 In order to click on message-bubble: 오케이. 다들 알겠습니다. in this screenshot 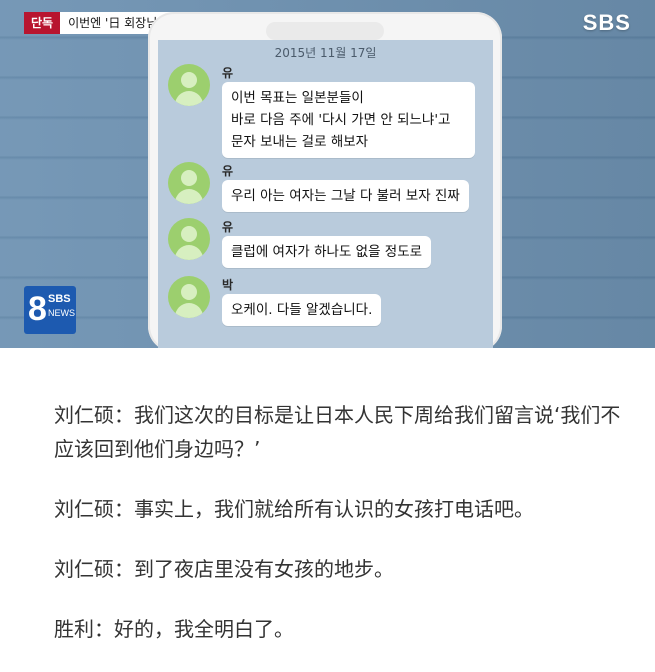, I will do `click(302, 310)`.